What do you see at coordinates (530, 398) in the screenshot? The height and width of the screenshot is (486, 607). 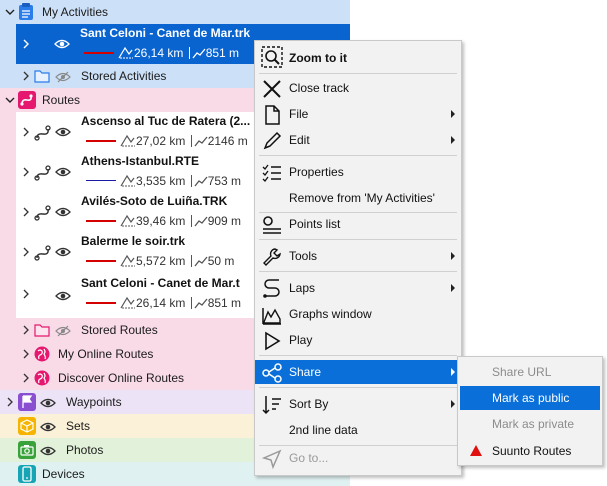 I see `mark-as-public-item: Mark as public` at bounding box center [530, 398].